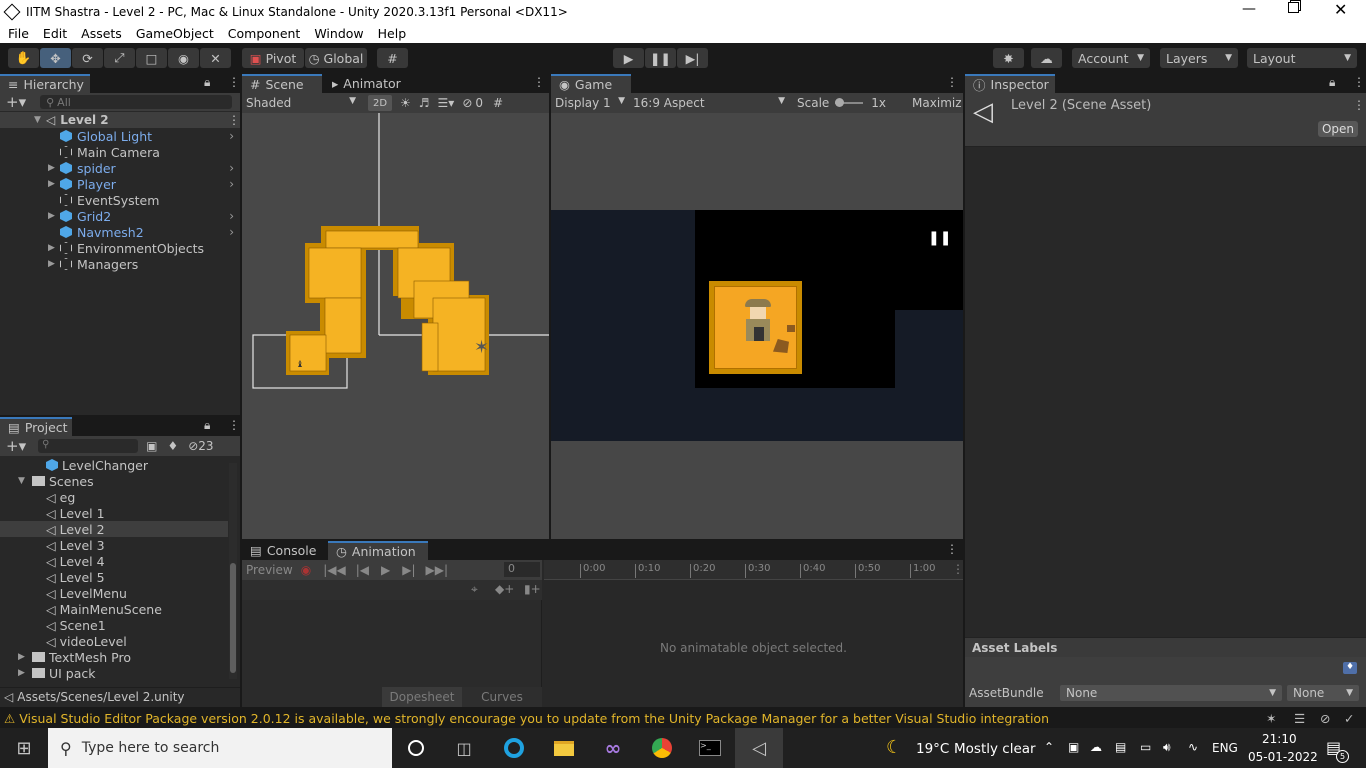 The image size is (1366, 768). Describe the element at coordinates (120, 232) in the screenshot. I see `hierarchy-item: Navmesh2 ›` at that location.